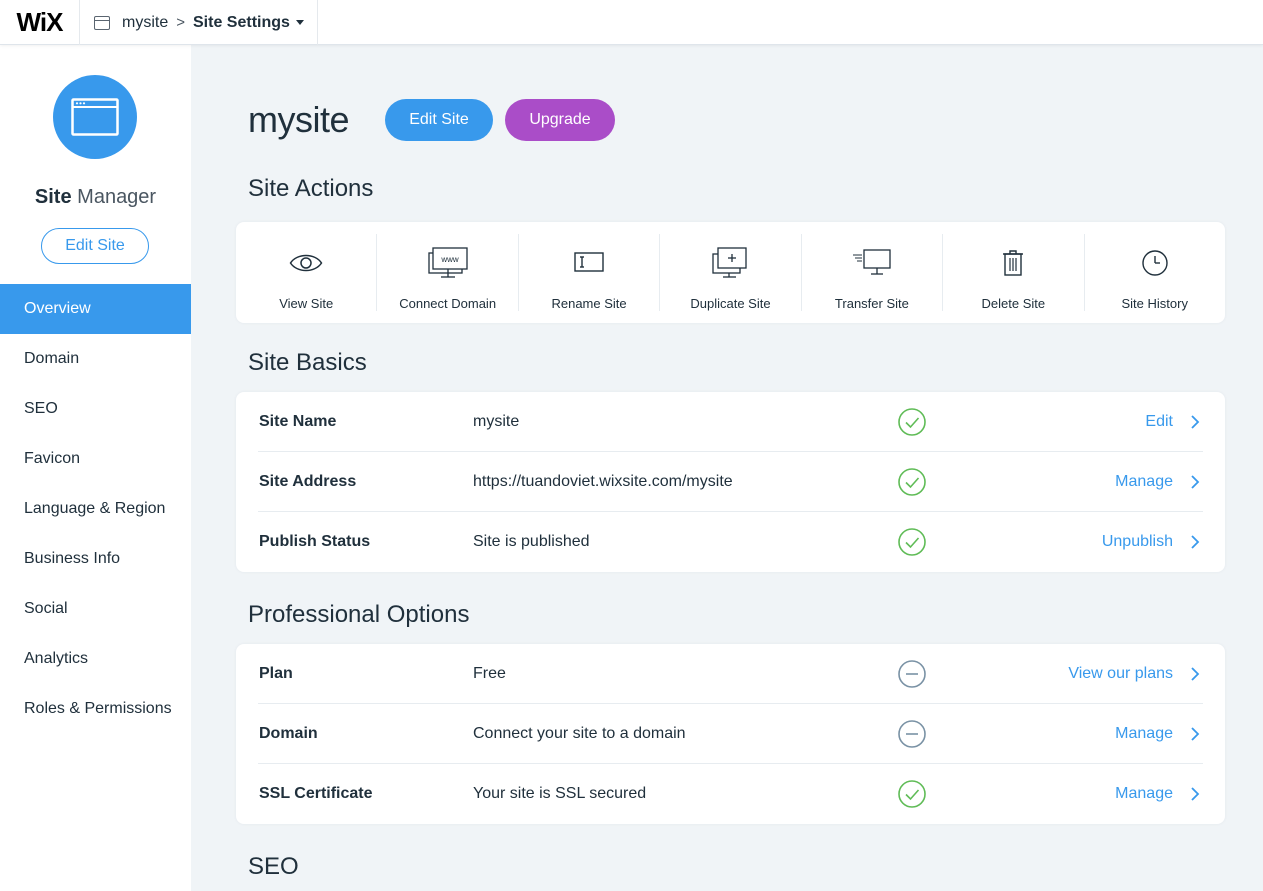 The image size is (1263, 891). What do you see at coordinates (299, 119) in the screenshot?
I see `page-title: mysite` at bounding box center [299, 119].